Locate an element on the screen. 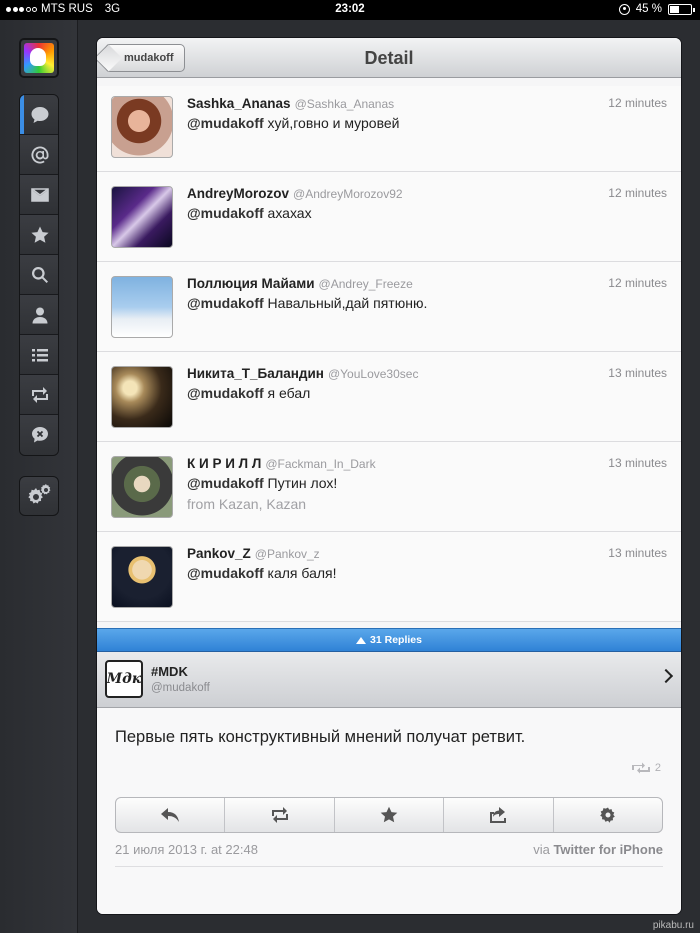  reply-text: каля баля! is located at coordinates (302, 573).